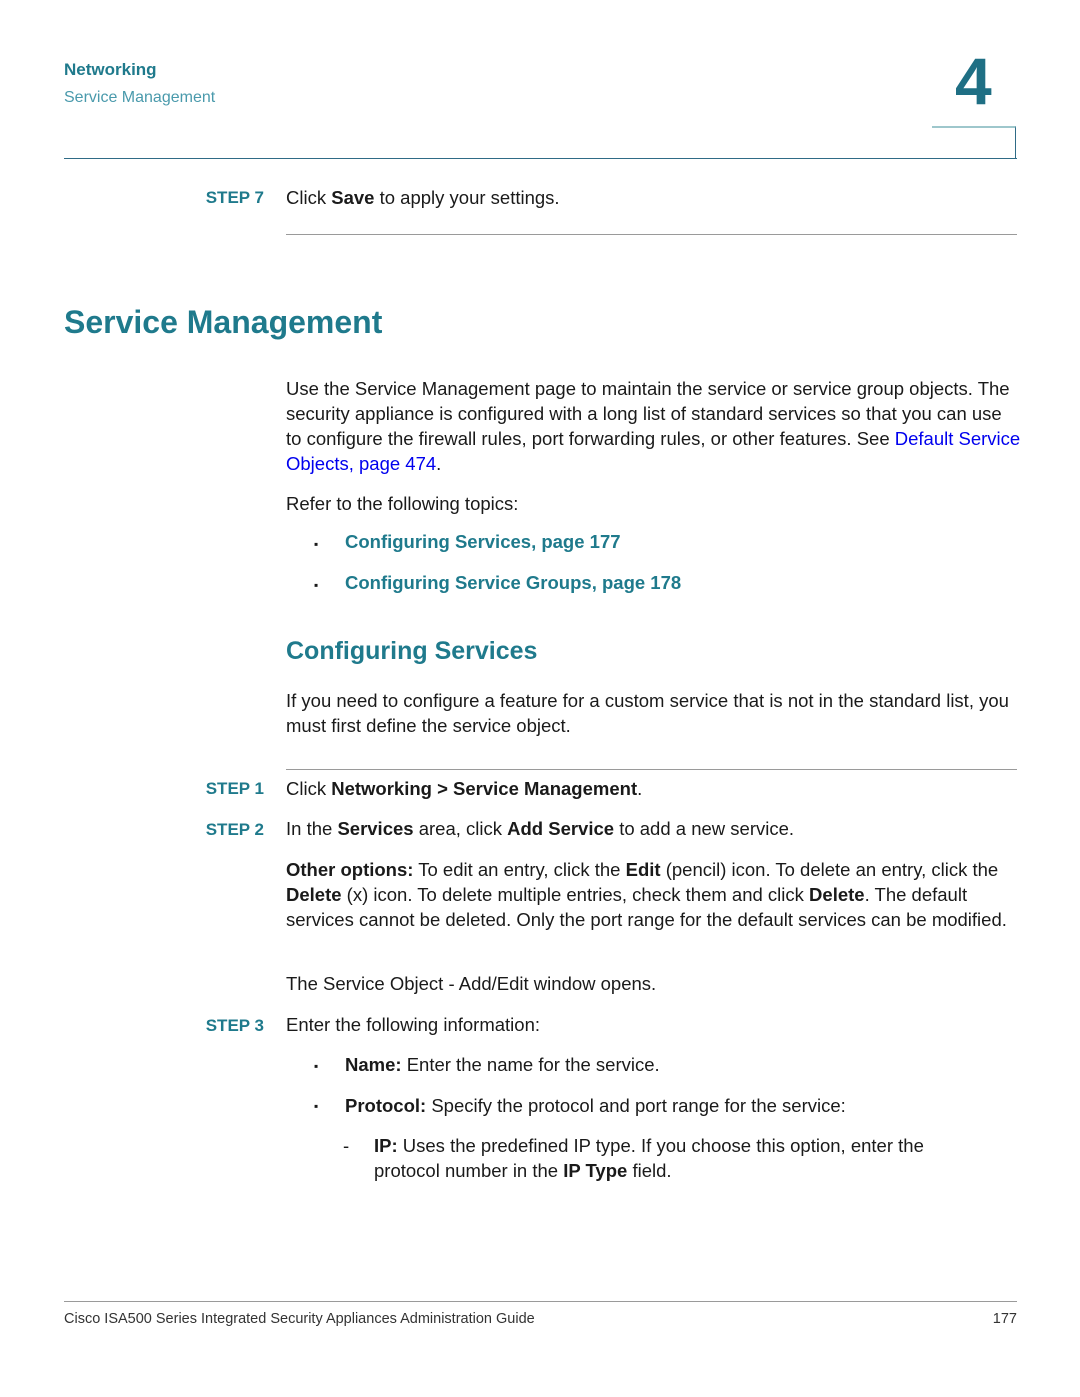 The height and width of the screenshot is (1397, 1080). I want to click on field-name-text: Enter the name for the service., so click(530, 1064).